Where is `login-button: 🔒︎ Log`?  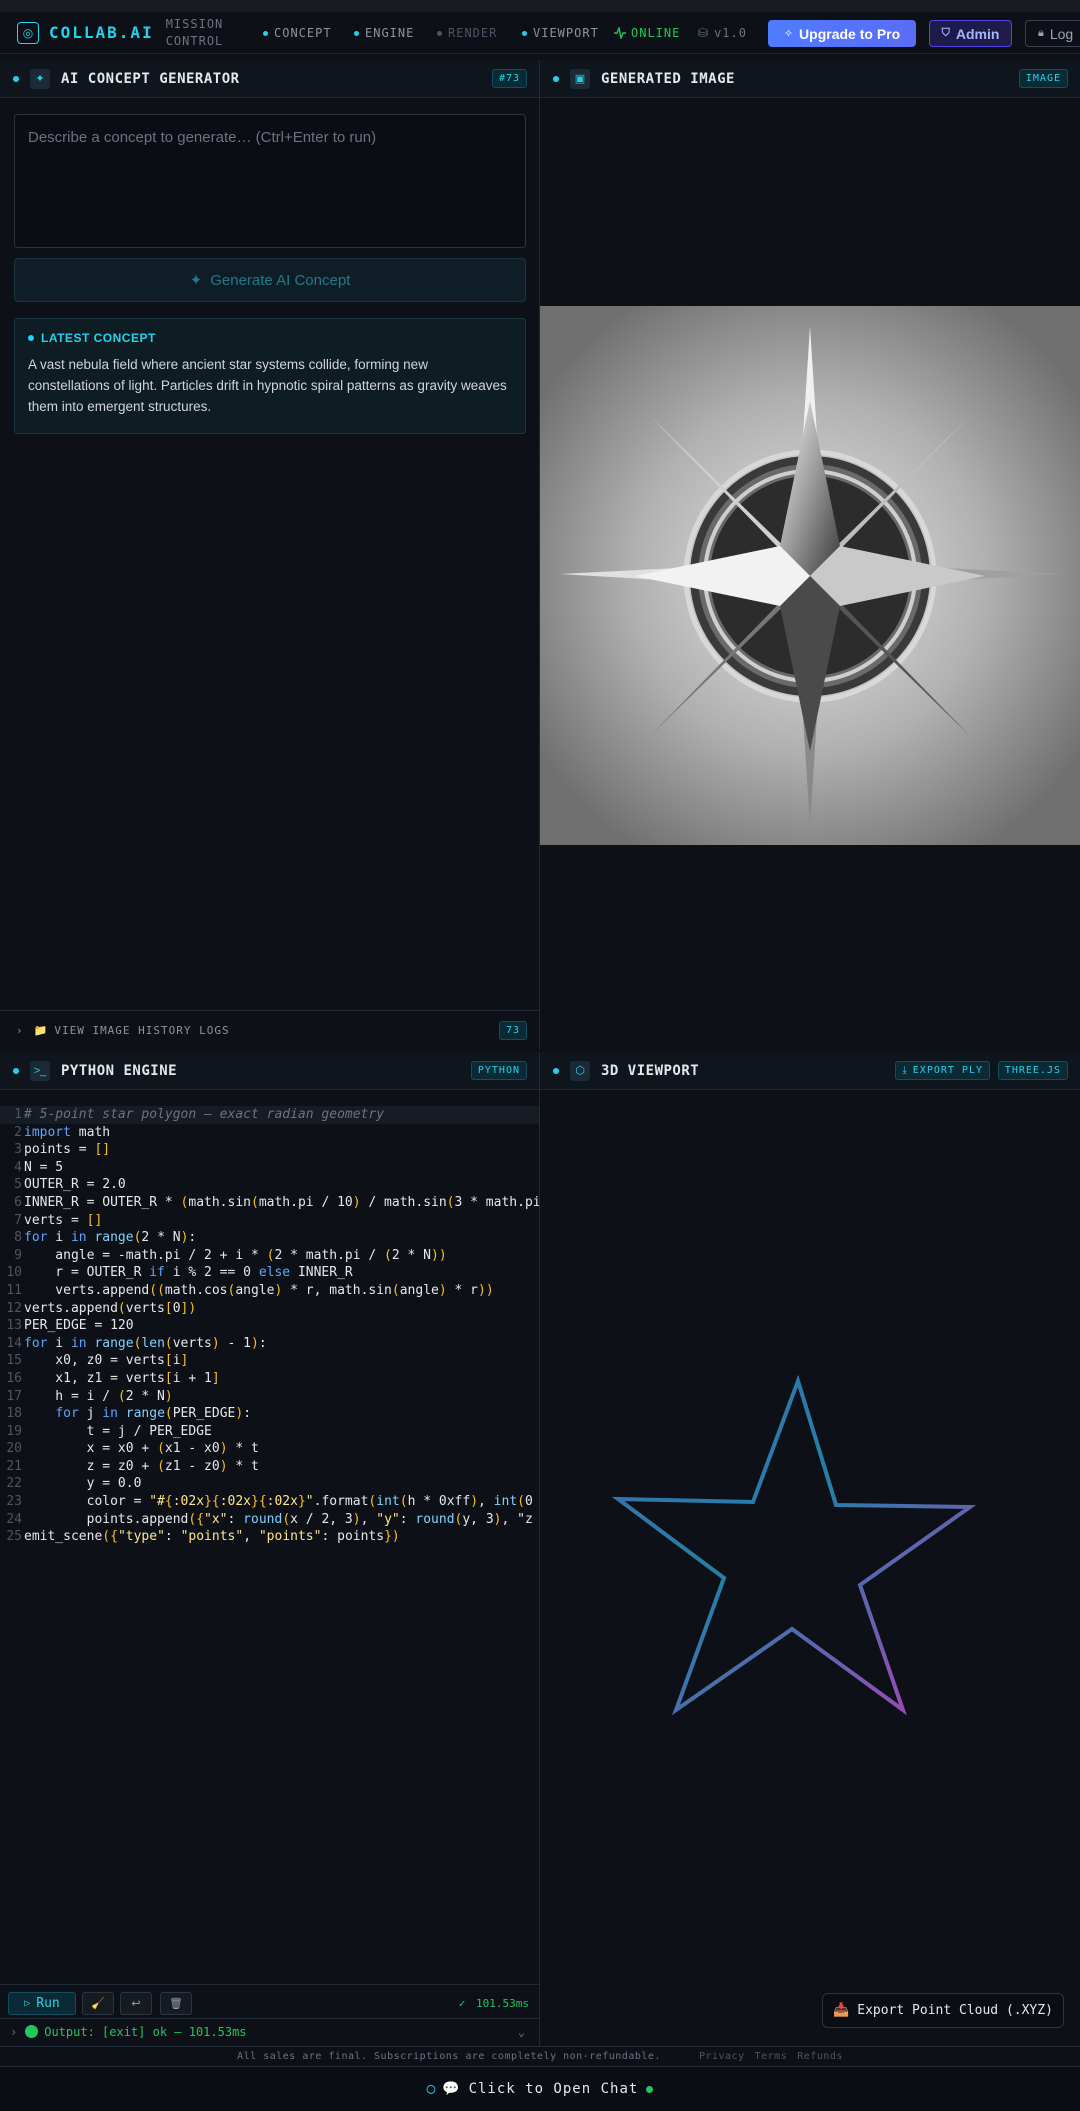
login-button: 🔒︎ Log is located at coordinates (1052, 33).